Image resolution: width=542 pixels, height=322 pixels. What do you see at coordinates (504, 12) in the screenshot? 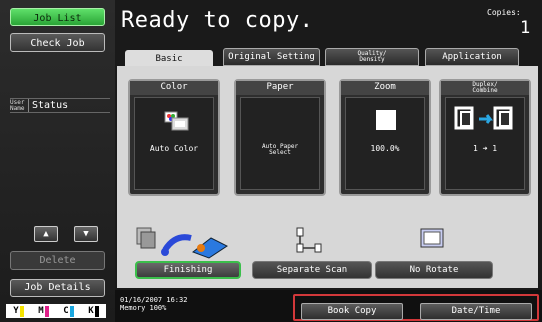
I see `copies-label: Copies:` at bounding box center [504, 12].